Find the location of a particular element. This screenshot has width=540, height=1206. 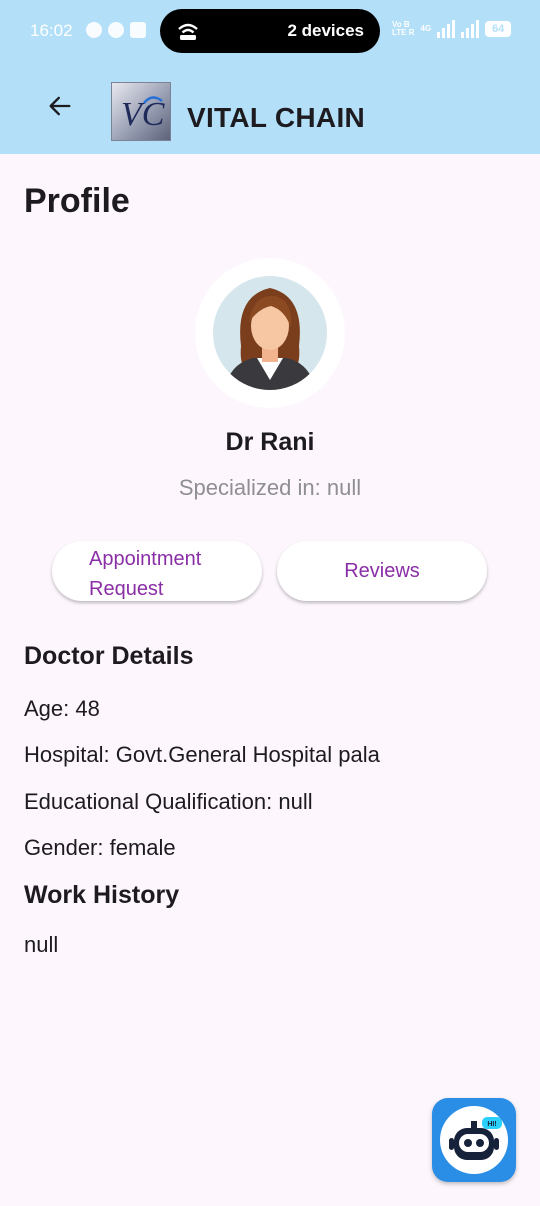

appointment-label-line1: Appointment is located at coordinates (145, 559).